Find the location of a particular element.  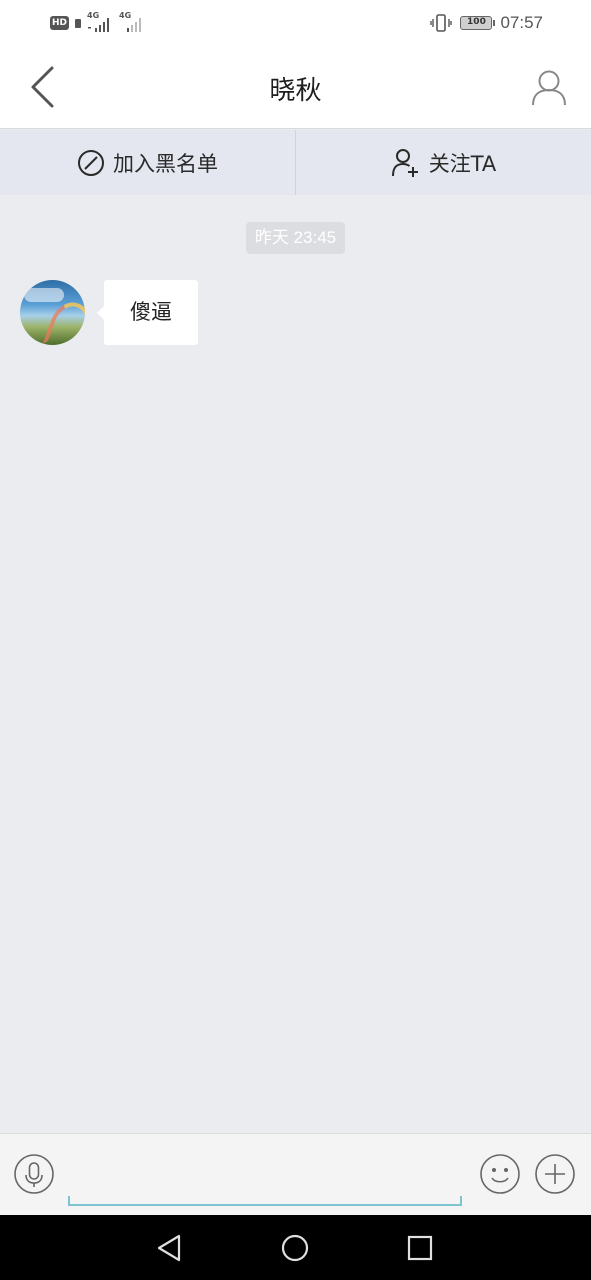

blacklist-button: 加入黑名单 is located at coordinates (147, 162).